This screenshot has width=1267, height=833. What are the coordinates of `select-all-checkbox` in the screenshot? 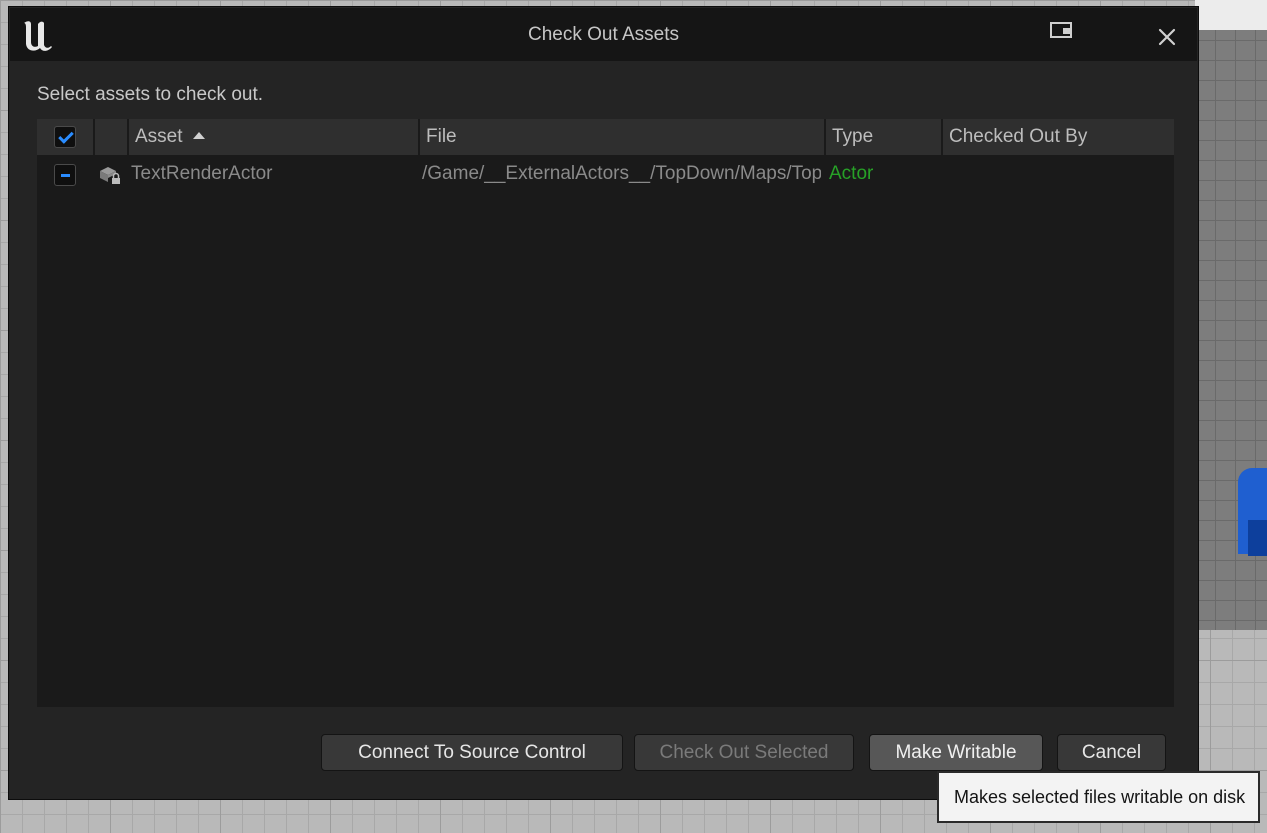 It's located at (65, 137).